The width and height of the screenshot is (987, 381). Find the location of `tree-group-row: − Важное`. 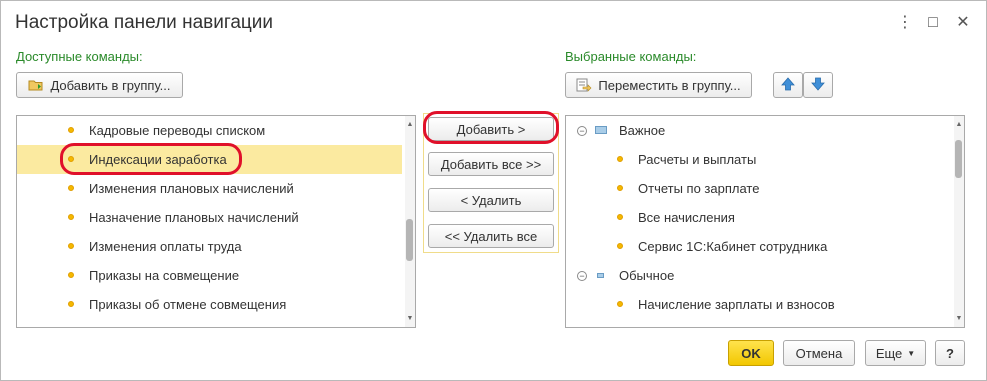

tree-group-row: − Важное is located at coordinates (758, 130).